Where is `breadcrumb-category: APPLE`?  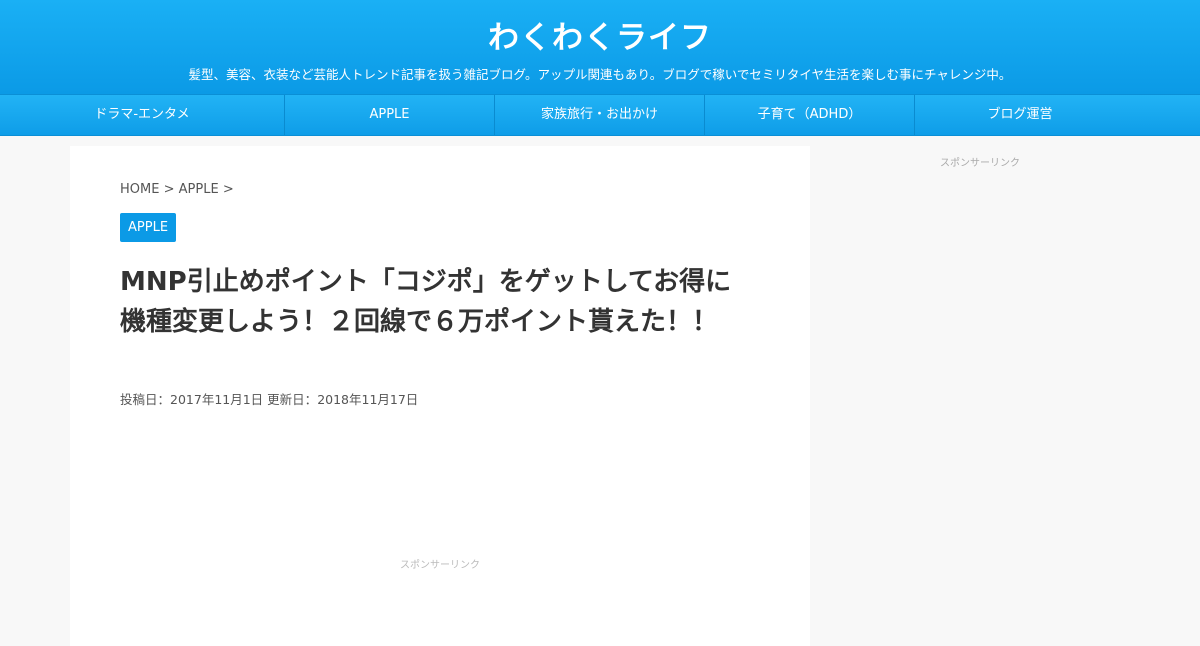 breadcrumb-category: APPLE is located at coordinates (199, 189).